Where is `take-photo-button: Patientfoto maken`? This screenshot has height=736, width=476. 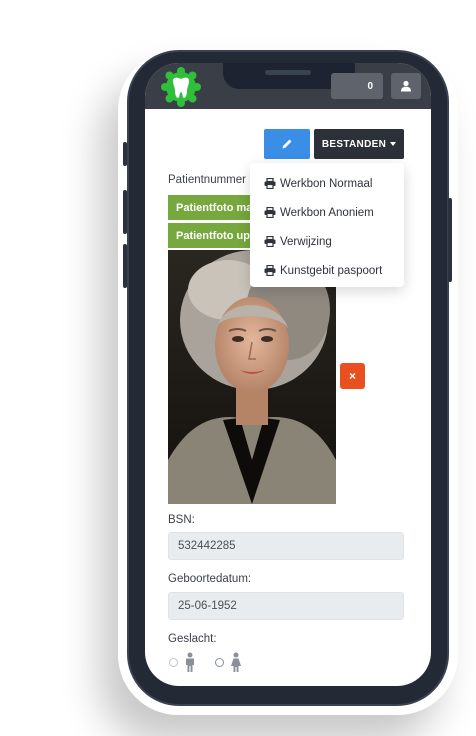
take-photo-button: Patientfoto maken is located at coordinates (213, 207).